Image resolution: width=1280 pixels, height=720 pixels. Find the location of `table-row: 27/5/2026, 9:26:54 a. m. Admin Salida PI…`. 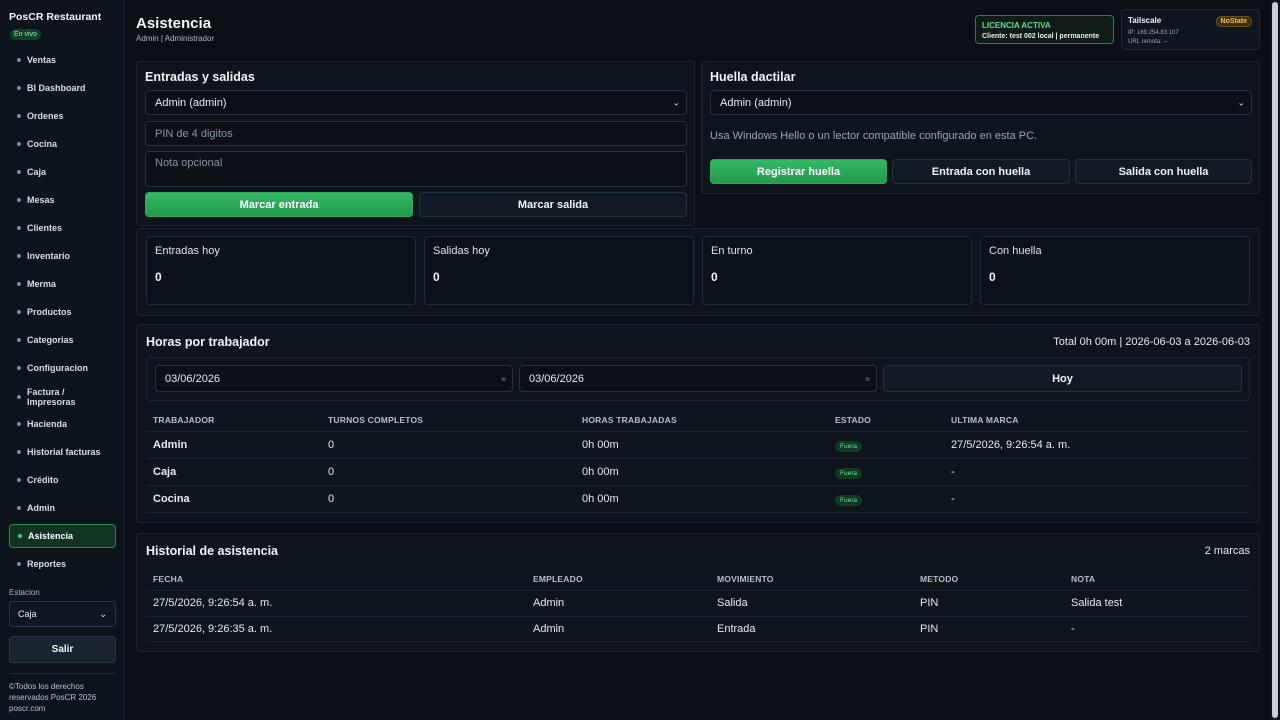

table-row: 27/5/2026, 9:26:54 a. m. Admin Salida PI… is located at coordinates (698, 603).